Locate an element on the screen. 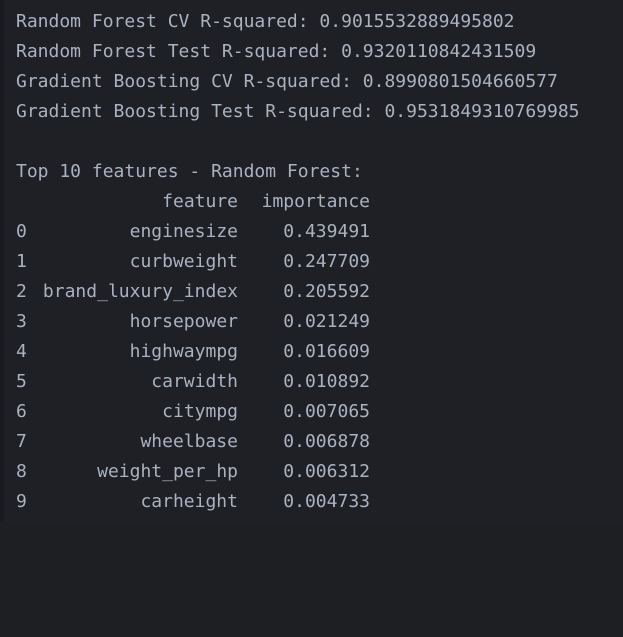 The image size is (623, 637). row-importance-value: 0.016609 is located at coordinates (326, 351).